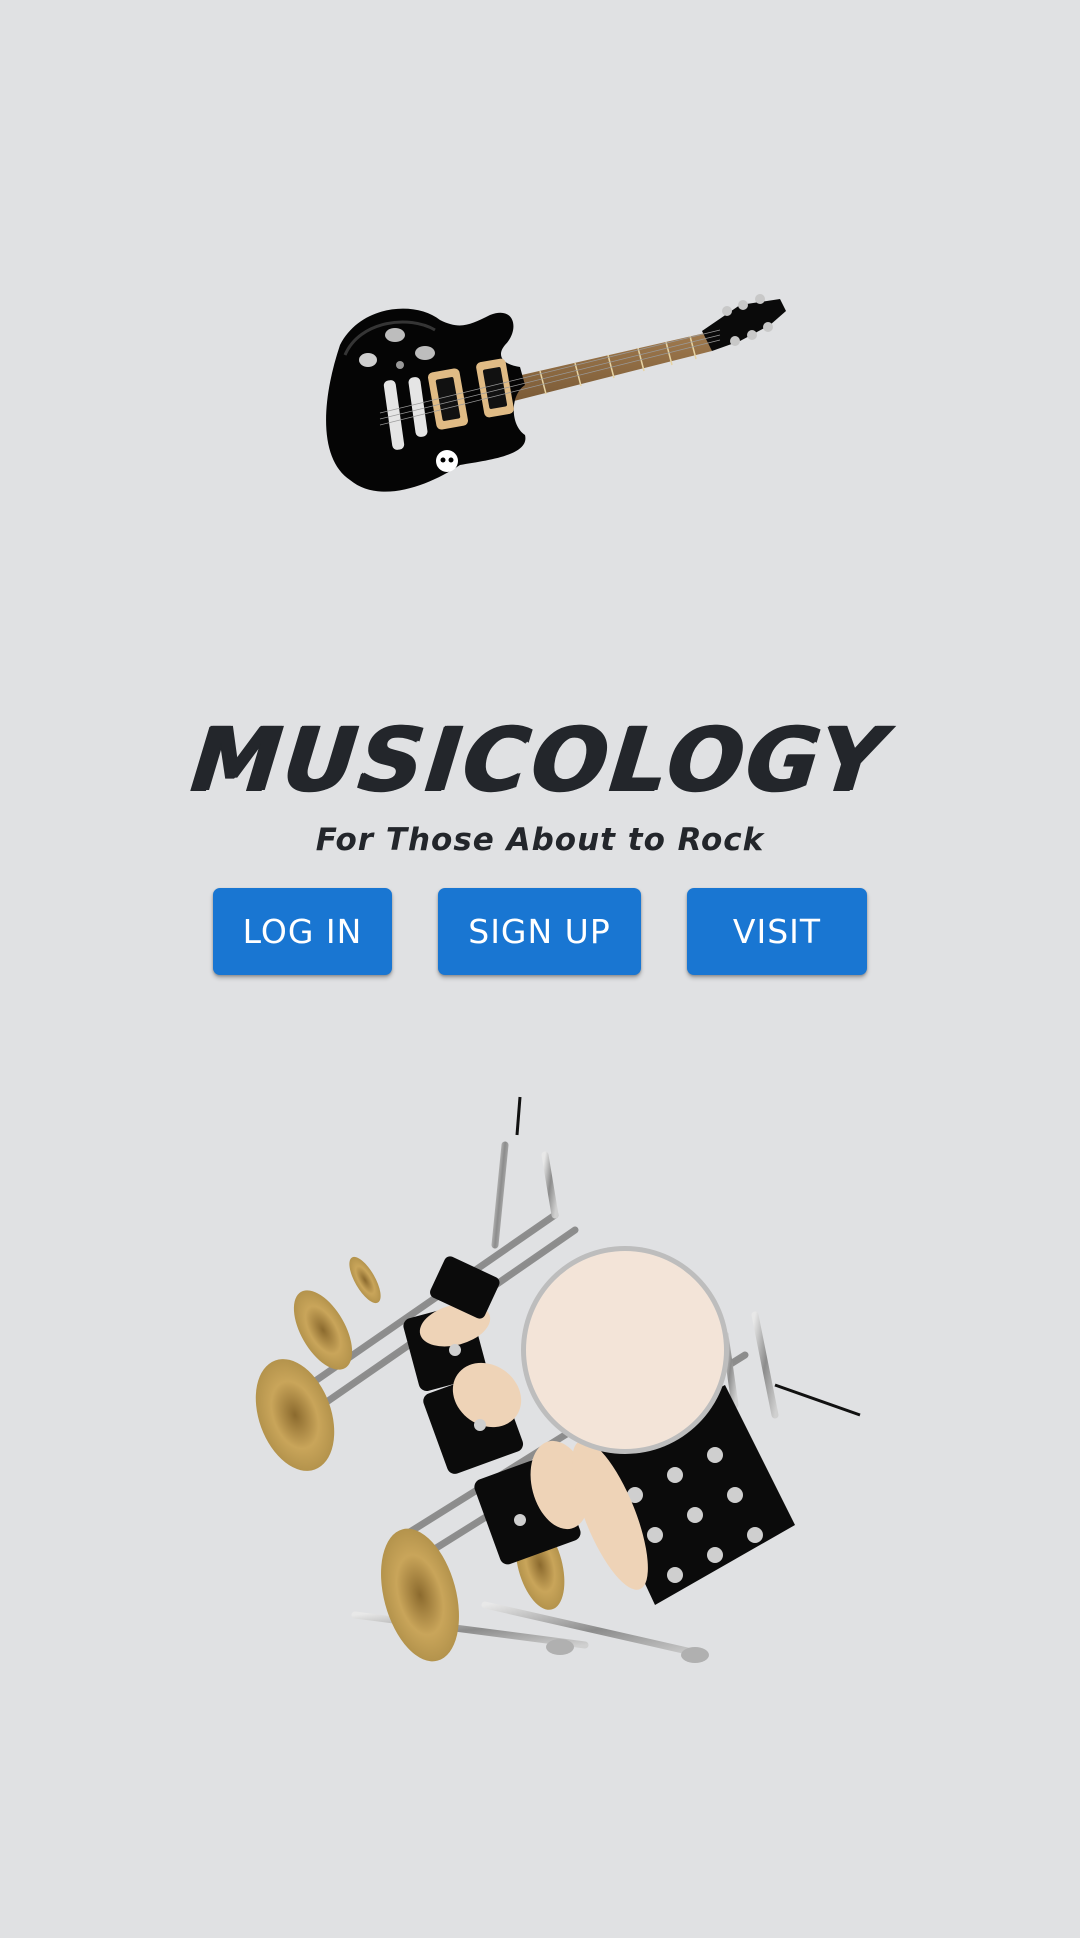 Image resolution: width=1080 pixels, height=1938 pixels. Describe the element at coordinates (777, 931) in the screenshot. I see `visit-button: VISIT` at that location.